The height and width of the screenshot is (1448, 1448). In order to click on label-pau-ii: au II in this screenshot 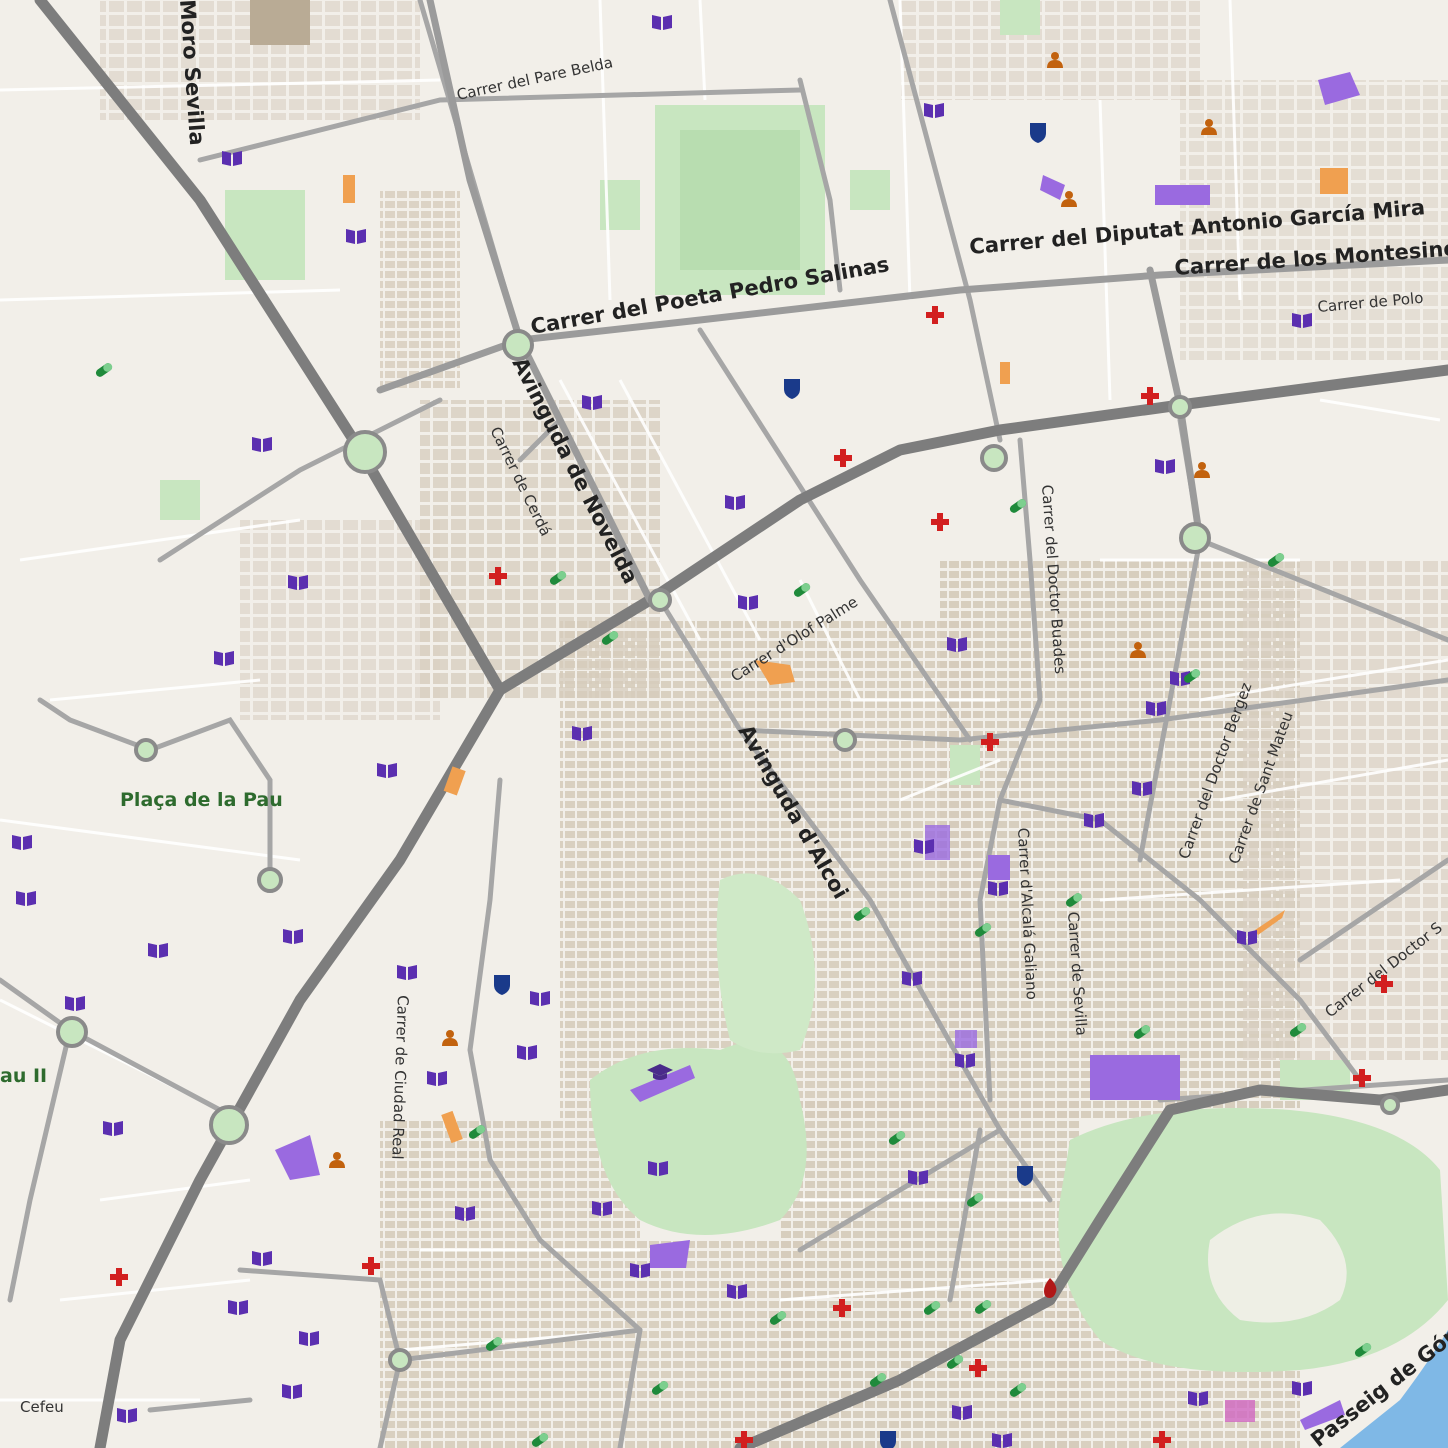, I will do `click(23, 1076)`.